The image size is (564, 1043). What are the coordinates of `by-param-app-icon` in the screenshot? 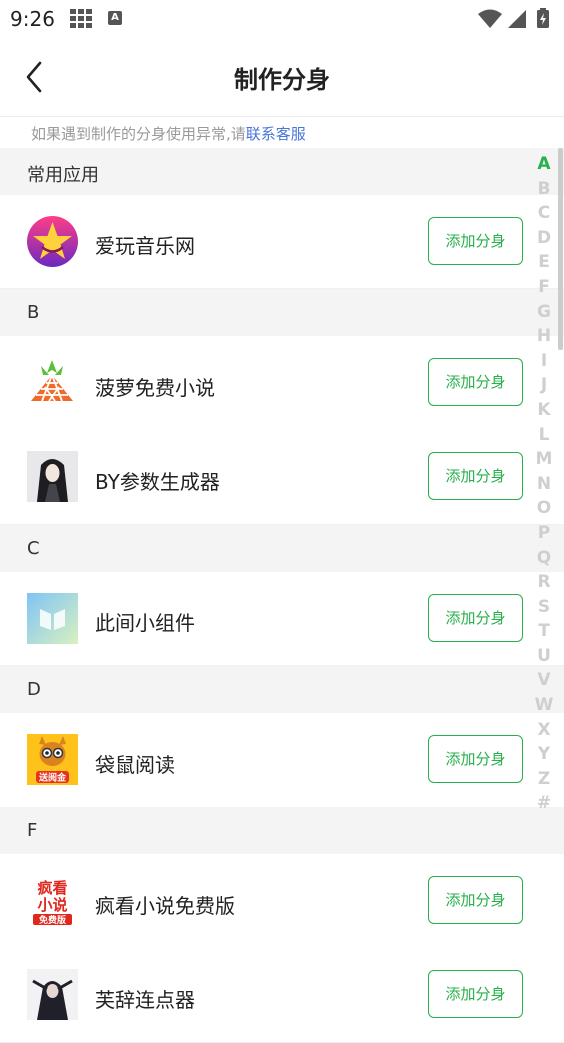 It's located at (52, 476).